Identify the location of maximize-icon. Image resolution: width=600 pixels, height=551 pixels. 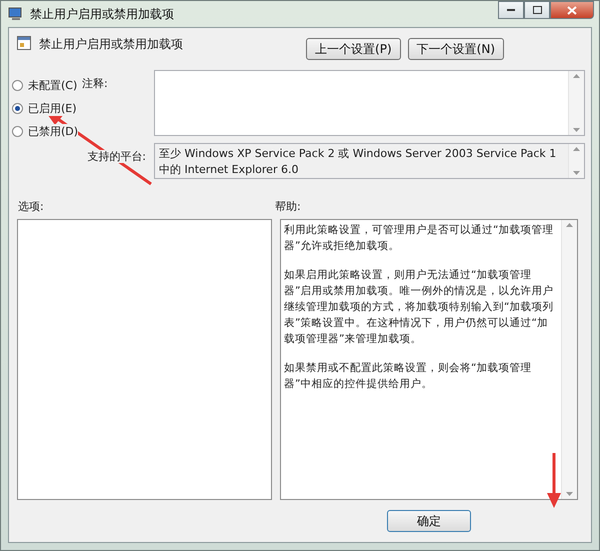
(537, 10).